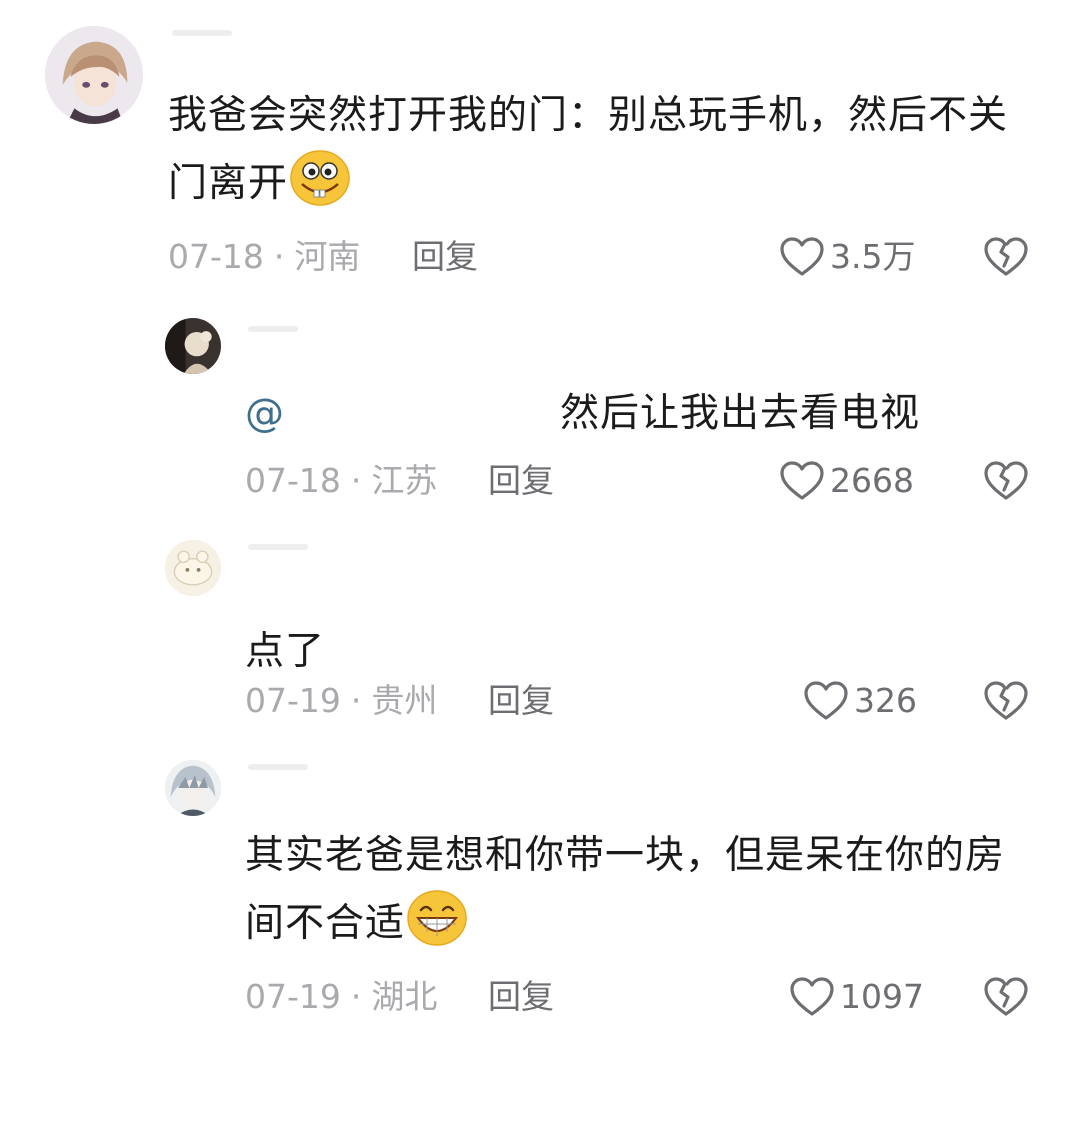 This screenshot has height=1134, width=1080. I want to click on like-button: 2668, so click(847, 481).